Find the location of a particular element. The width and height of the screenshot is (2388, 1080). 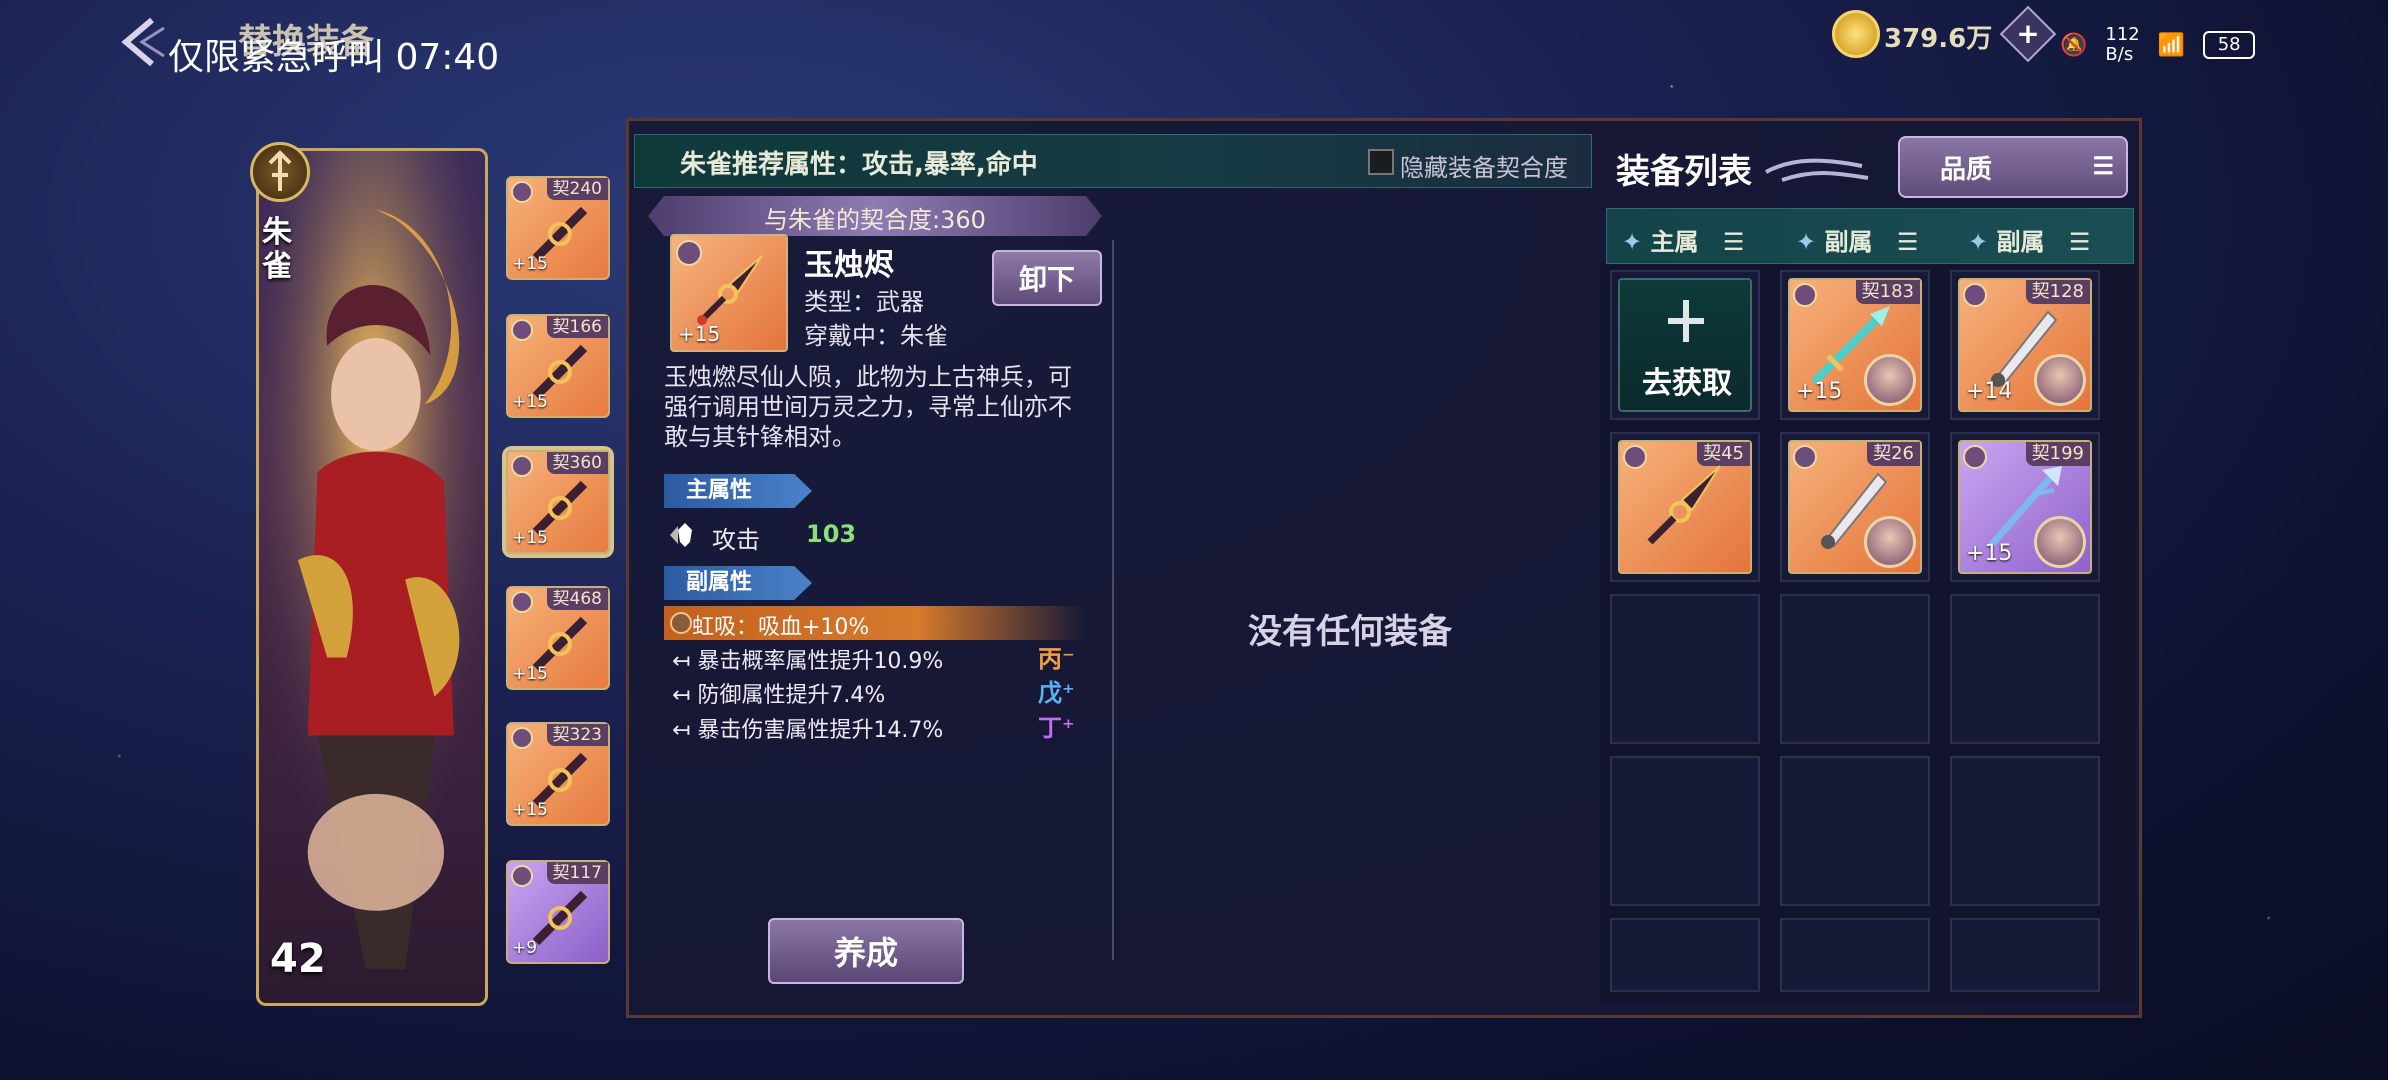

sub-attribute-text: 暴击概率属性提升10.9% is located at coordinates (820, 661).